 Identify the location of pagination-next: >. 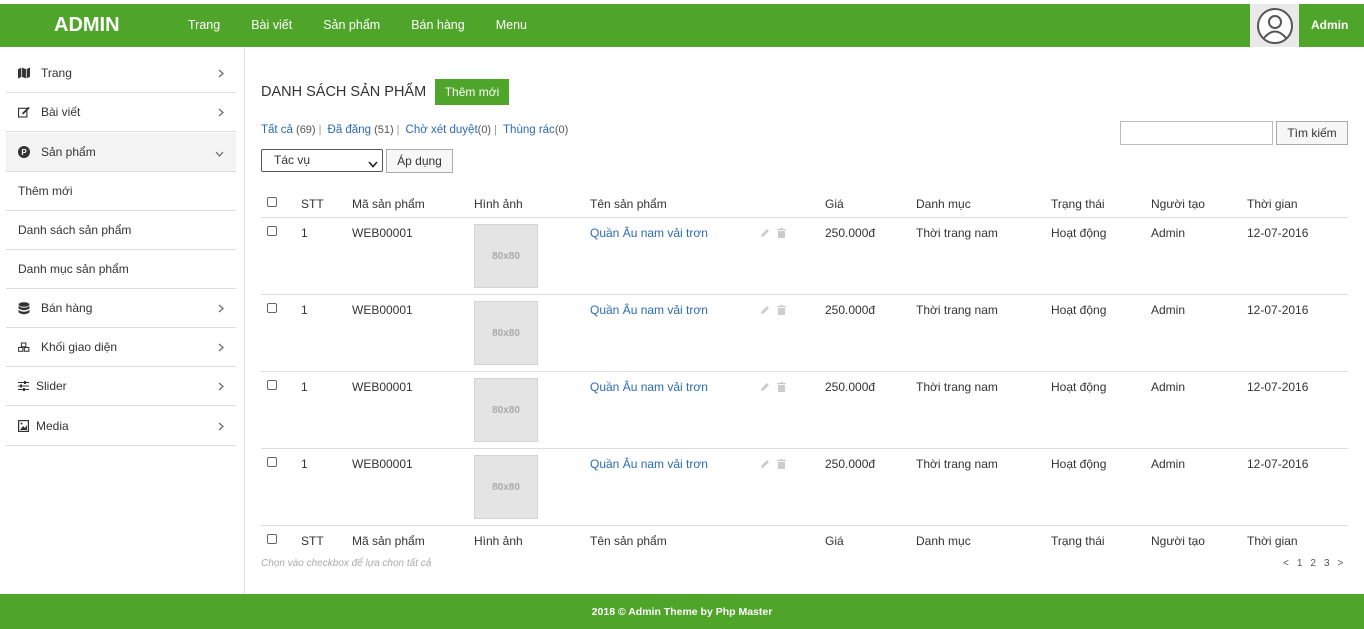
(1341, 563).